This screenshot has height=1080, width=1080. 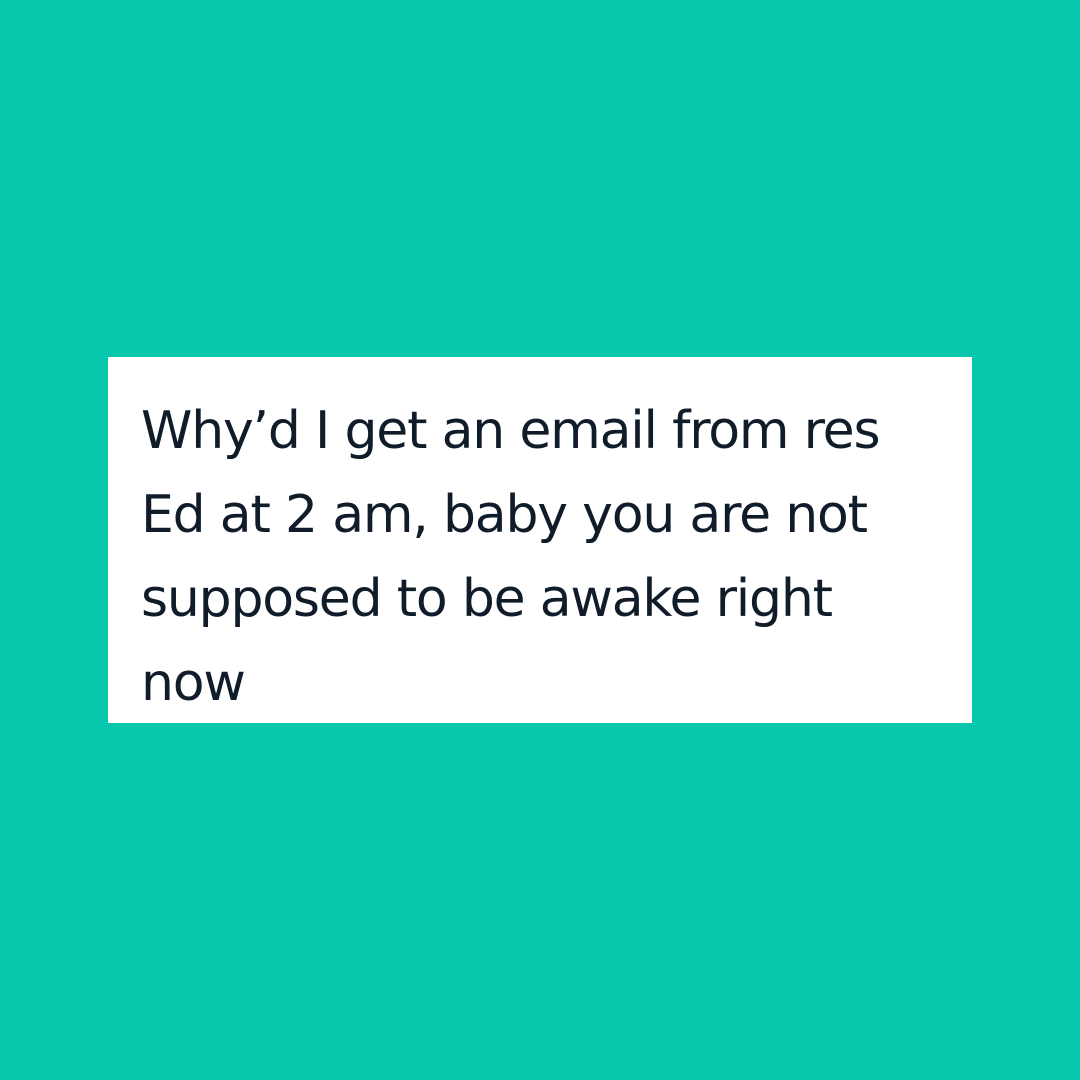 What do you see at coordinates (504, 515) in the screenshot?
I see `quote-line-2: Ed at 2 am, baby you are not` at bounding box center [504, 515].